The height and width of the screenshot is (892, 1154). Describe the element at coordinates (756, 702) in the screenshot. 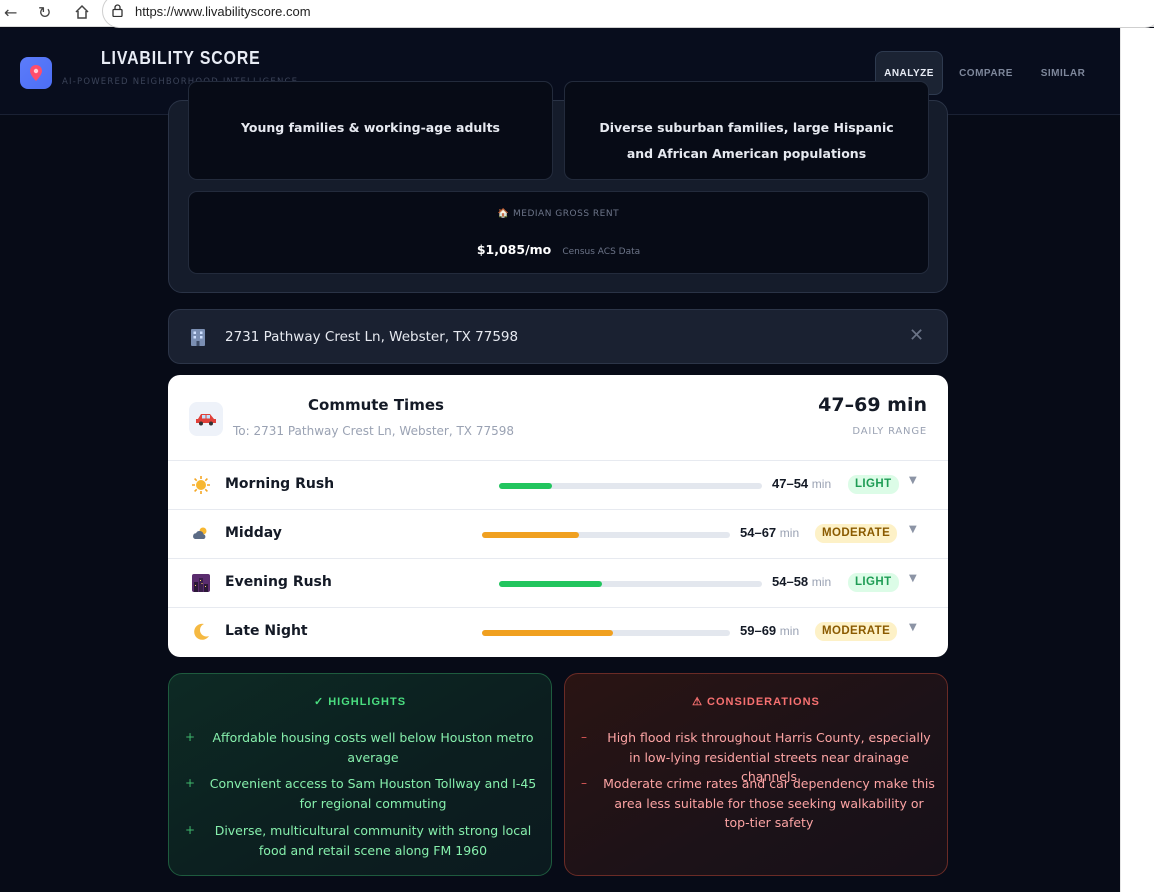

I see `considerations-title: ⚠ CONSIDERATIONS` at that location.